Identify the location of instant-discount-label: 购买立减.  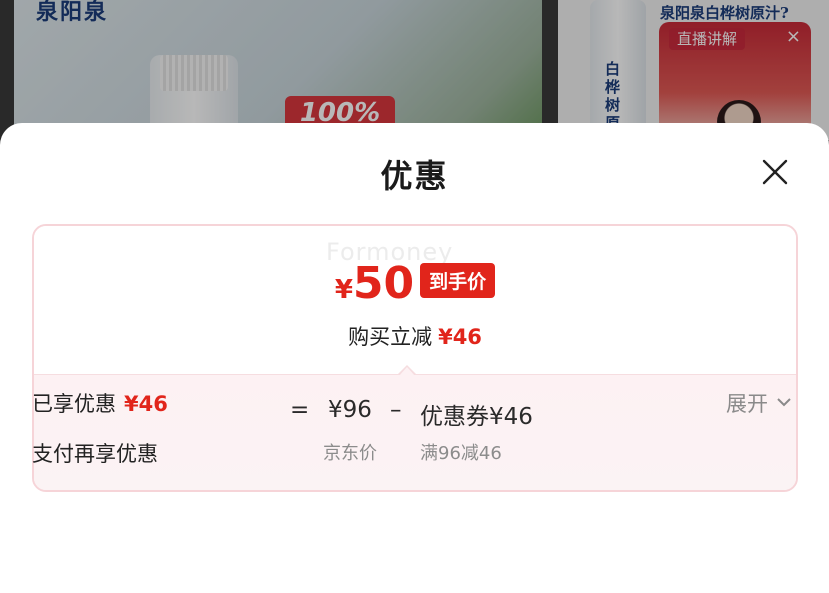
(390, 337).